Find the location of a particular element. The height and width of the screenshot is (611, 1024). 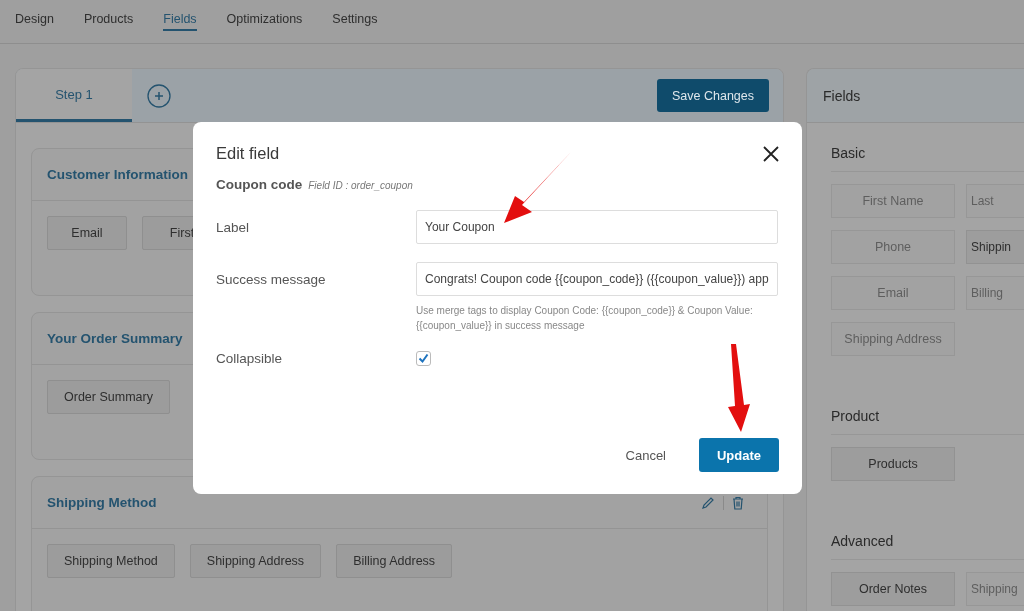

close-icon is located at coordinates (771, 153).